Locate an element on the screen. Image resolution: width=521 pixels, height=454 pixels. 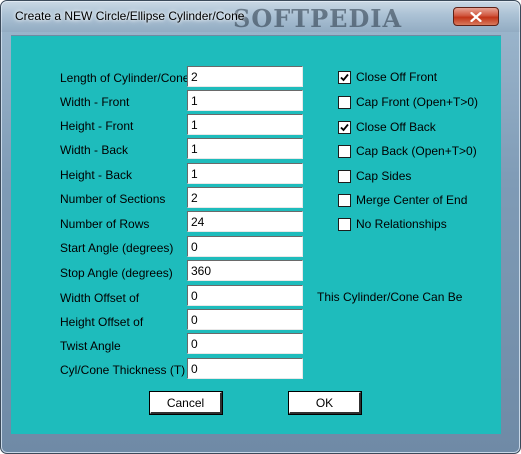
label-width-offset: Width Offset of is located at coordinates (100, 298).